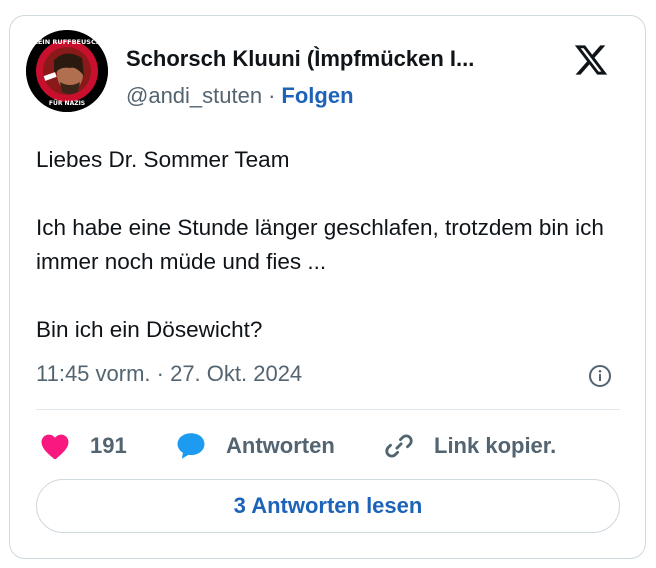  What do you see at coordinates (169, 374) in the screenshot?
I see `tweet-timestamp: 11:45 vorm. · 27. Okt. 2024` at bounding box center [169, 374].